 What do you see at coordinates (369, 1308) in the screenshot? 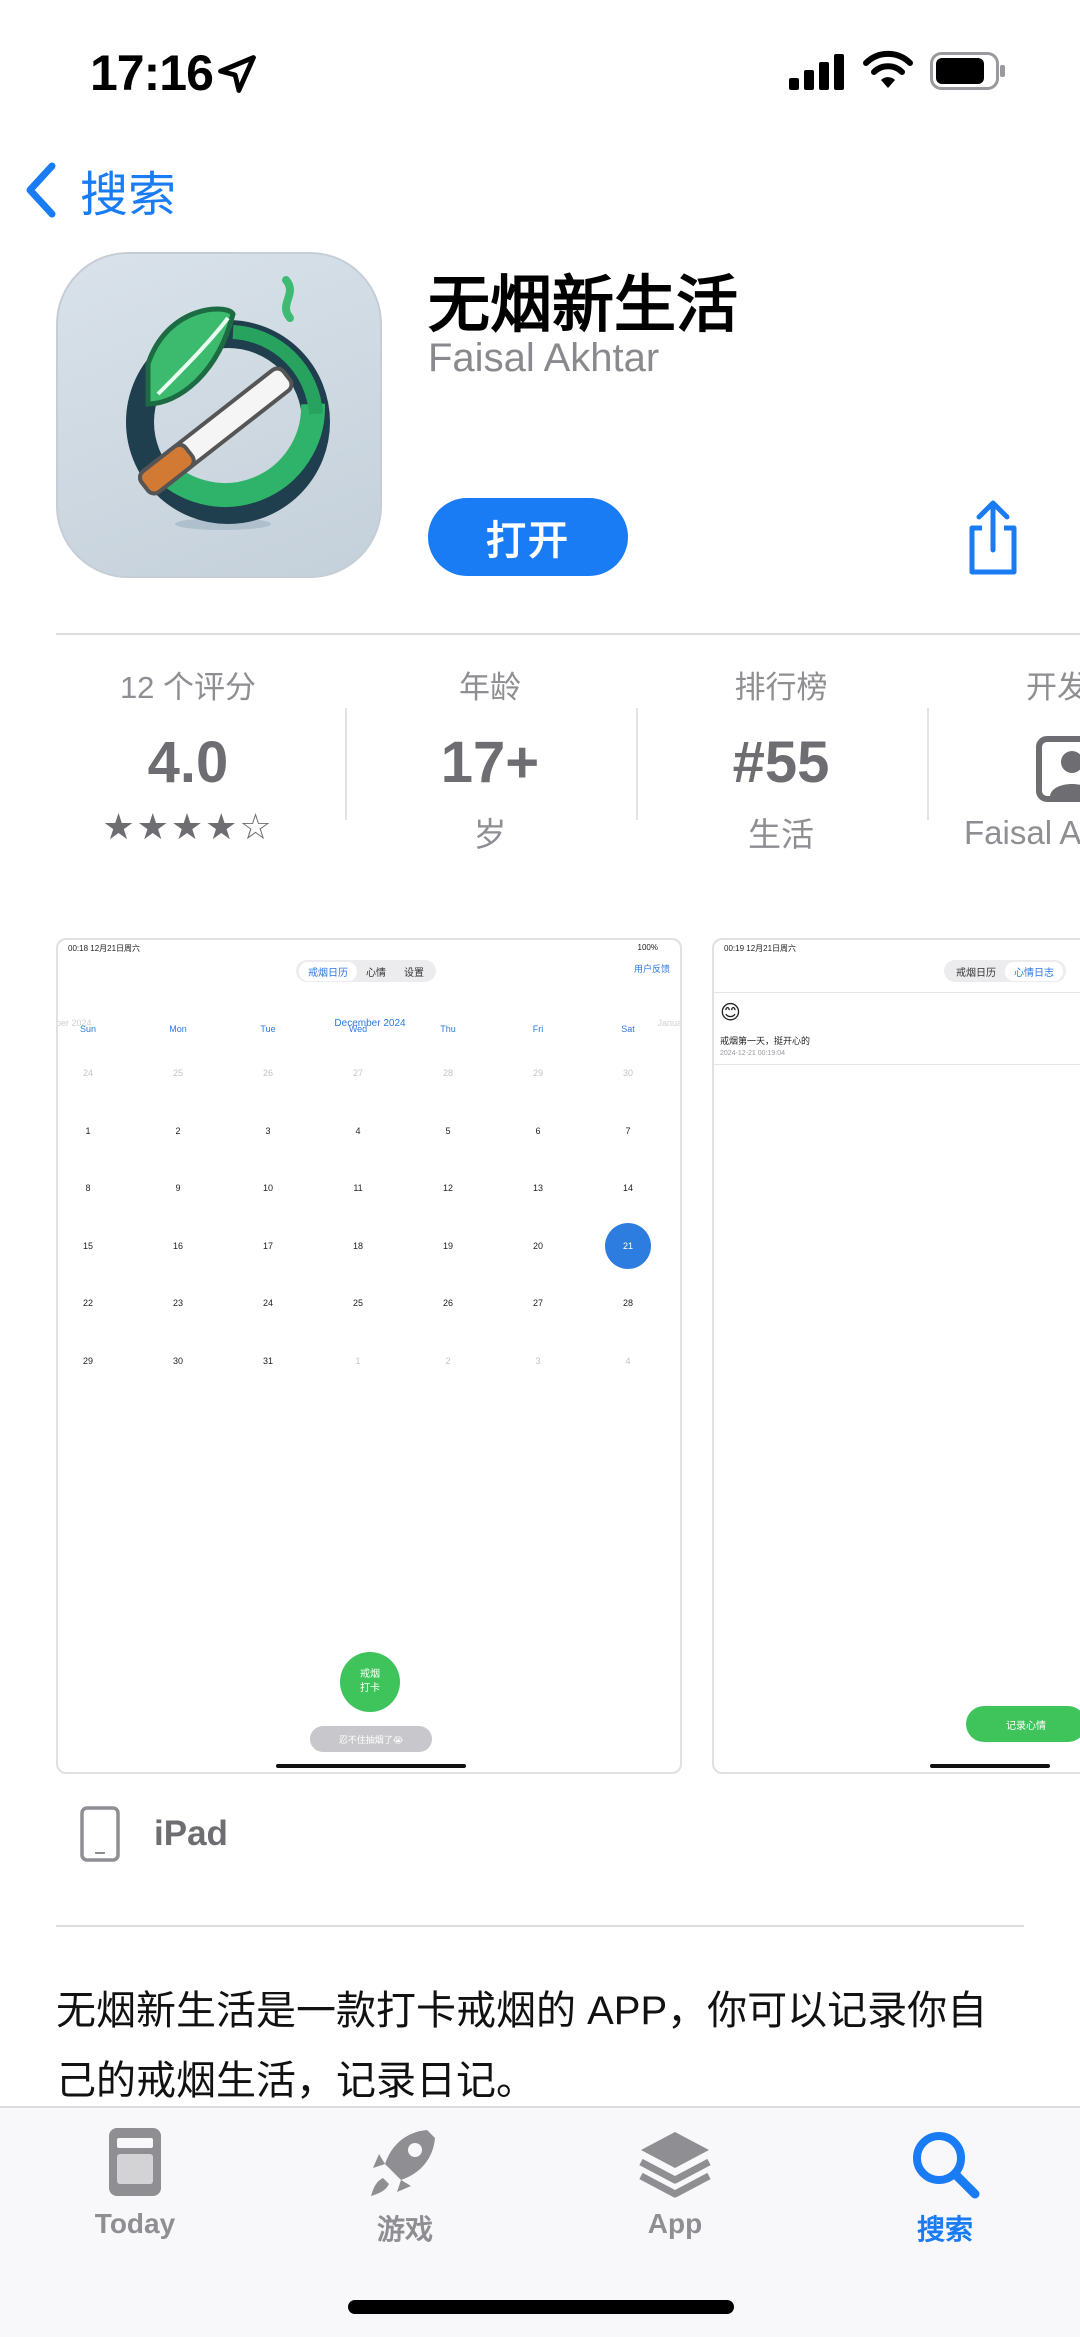
I see `shot-calendar-week: 22 23 24 25 26 27 28` at bounding box center [369, 1308].